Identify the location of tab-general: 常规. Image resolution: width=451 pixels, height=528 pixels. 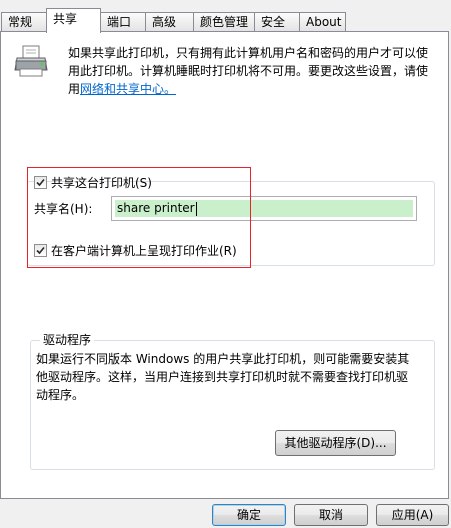
(24, 21).